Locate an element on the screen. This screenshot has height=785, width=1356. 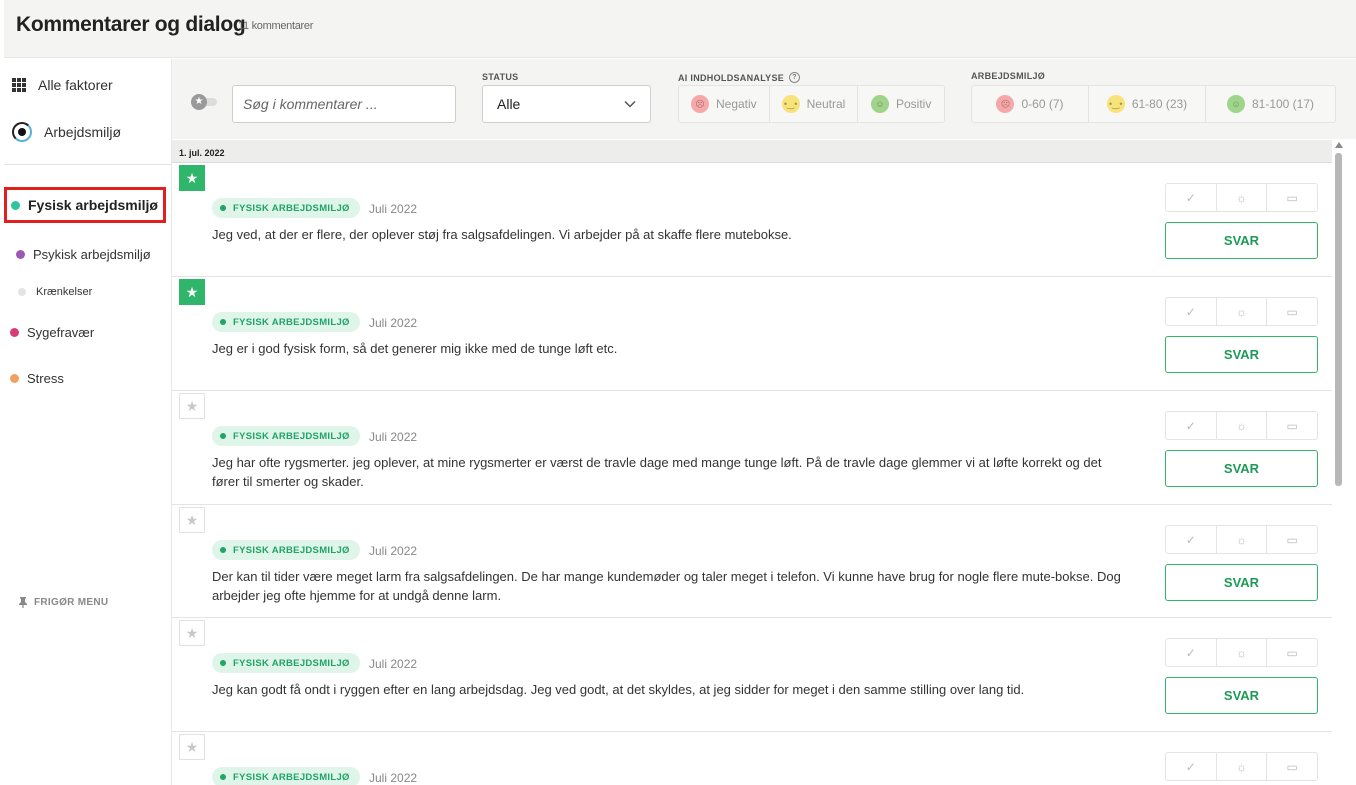
score-filter-0-60: ☹ 0-60 (7) is located at coordinates (1030, 104).